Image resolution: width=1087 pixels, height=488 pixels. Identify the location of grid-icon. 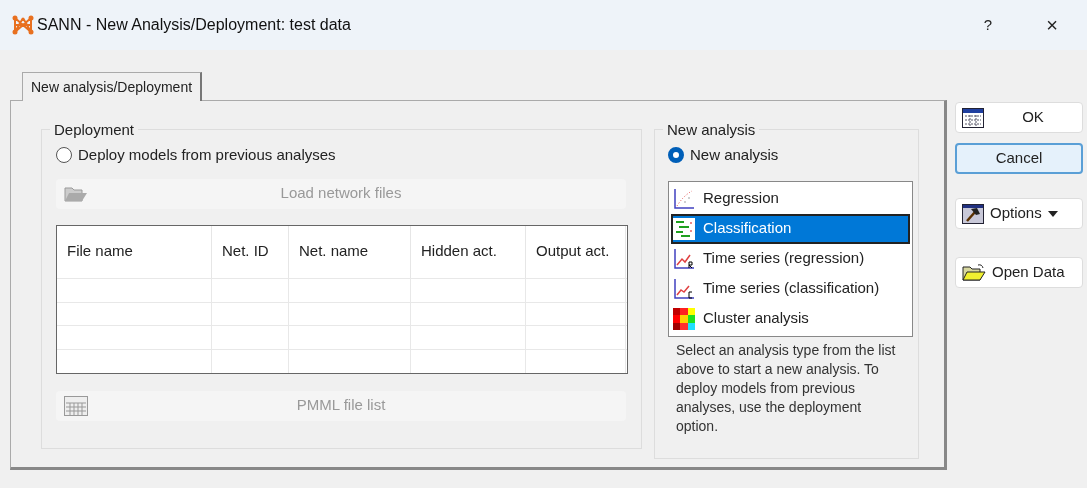
(973, 117).